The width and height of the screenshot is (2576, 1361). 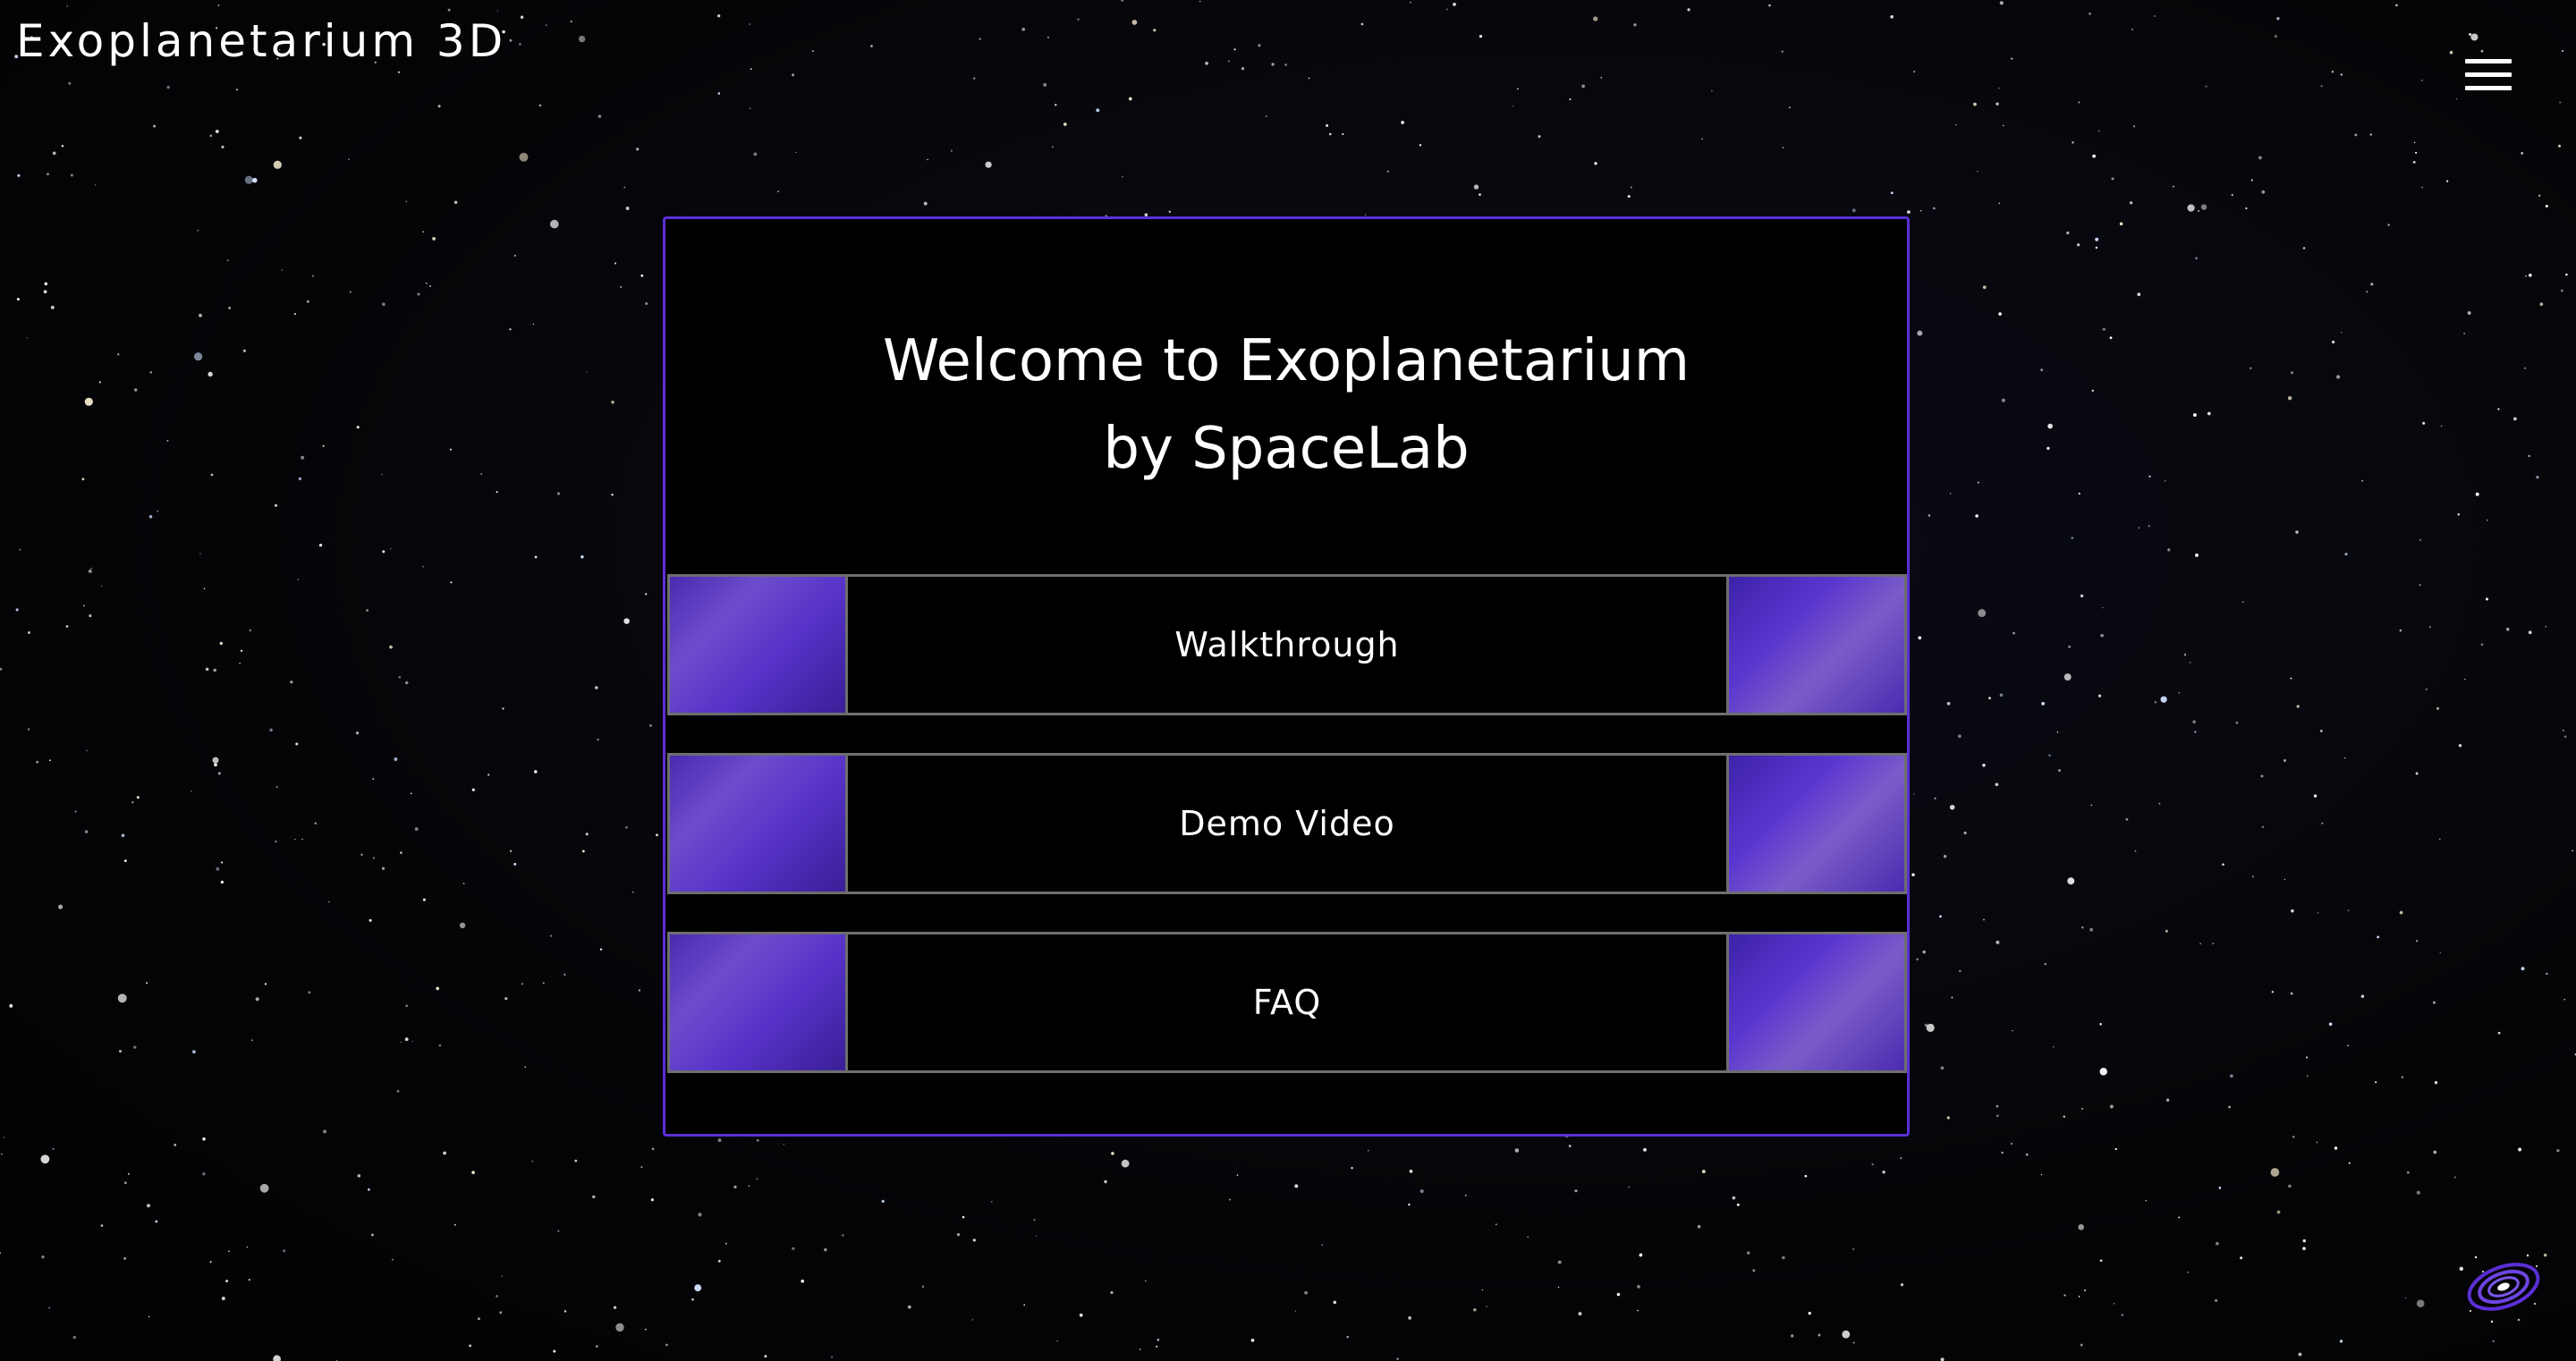 I want to click on menu-bar-bottom, so click(x=2488, y=88).